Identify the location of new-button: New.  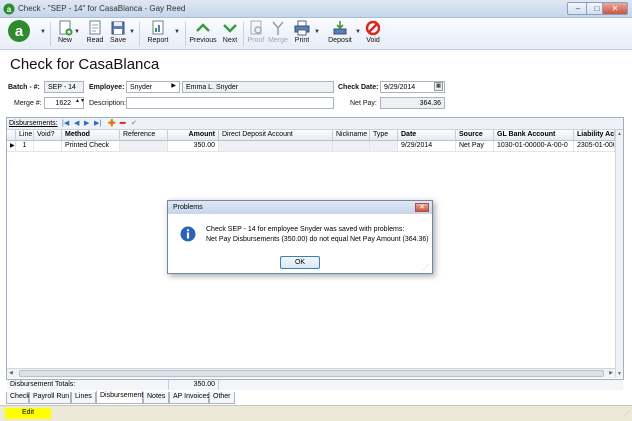
(65, 34).